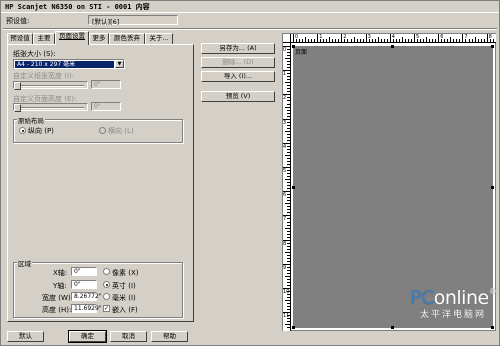  Describe the element at coordinates (99, 38) in the screenshot. I see `tab-more: 更多` at that location.